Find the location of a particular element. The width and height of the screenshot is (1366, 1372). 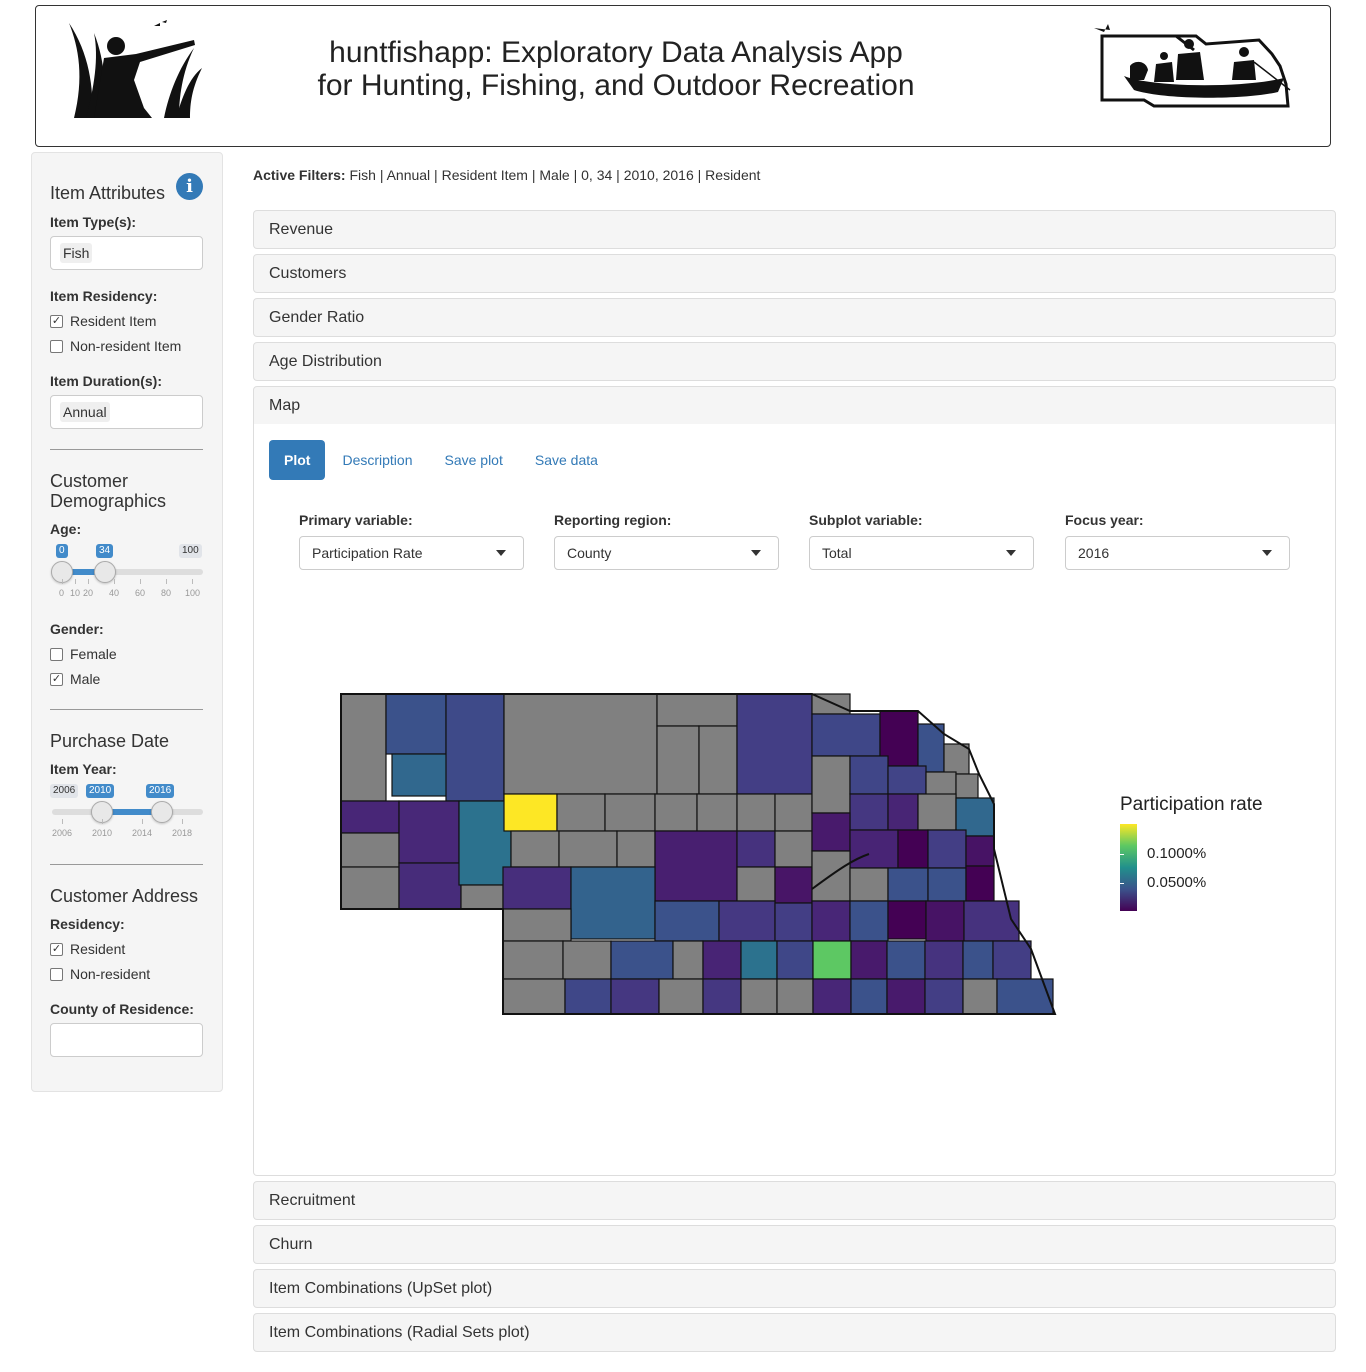

panel-revenue: Revenue is located at coordinates (794, 229).